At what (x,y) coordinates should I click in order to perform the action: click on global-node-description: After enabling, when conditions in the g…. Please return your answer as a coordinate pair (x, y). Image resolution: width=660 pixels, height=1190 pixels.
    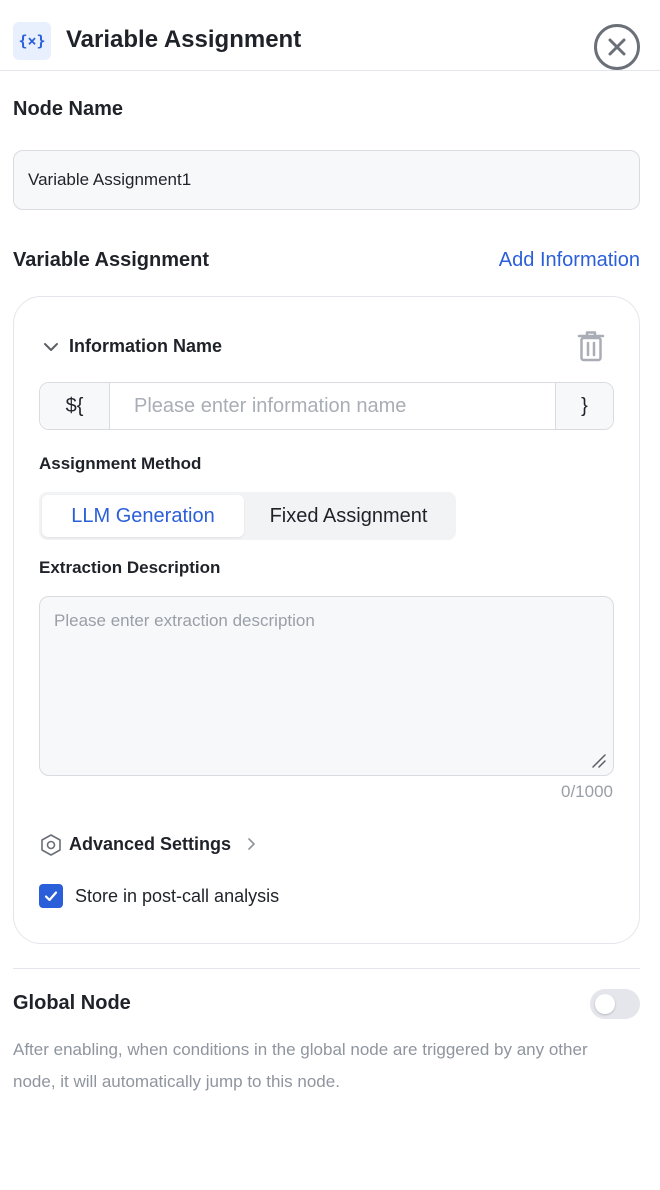
    Looking at the image, I should click on (300, 1065).